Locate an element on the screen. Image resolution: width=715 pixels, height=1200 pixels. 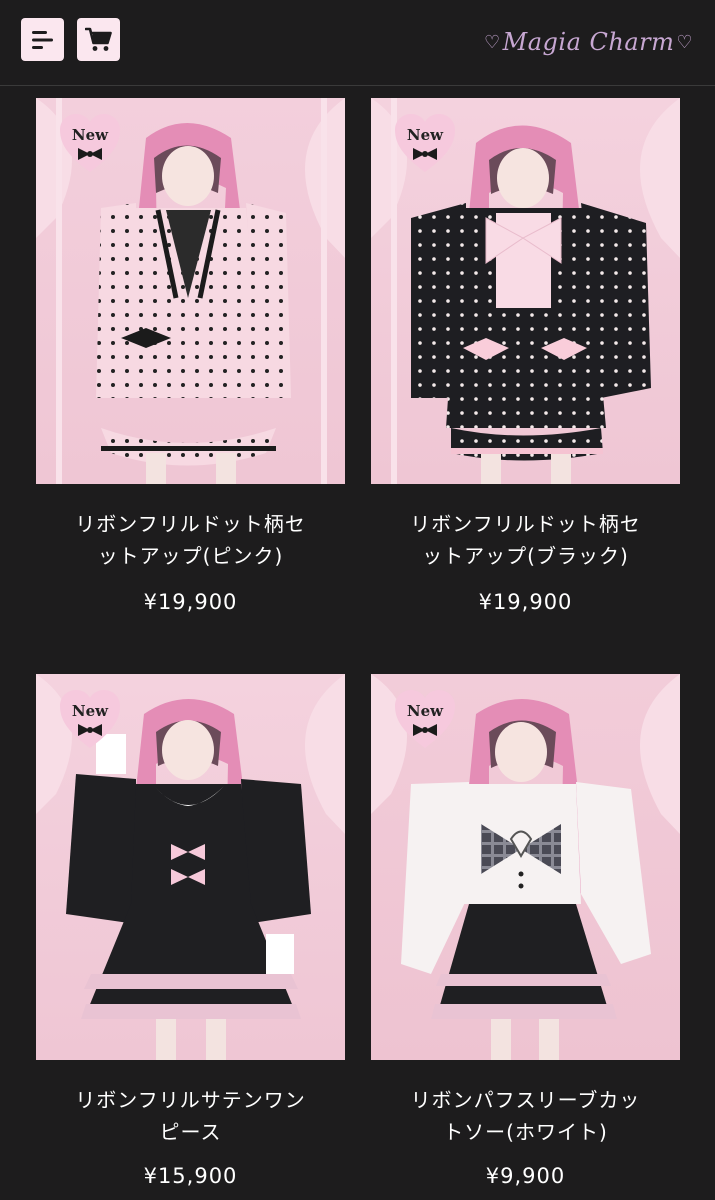
product-title-line: リボンフリルサテンワン is located at coordinates (190, 1100).